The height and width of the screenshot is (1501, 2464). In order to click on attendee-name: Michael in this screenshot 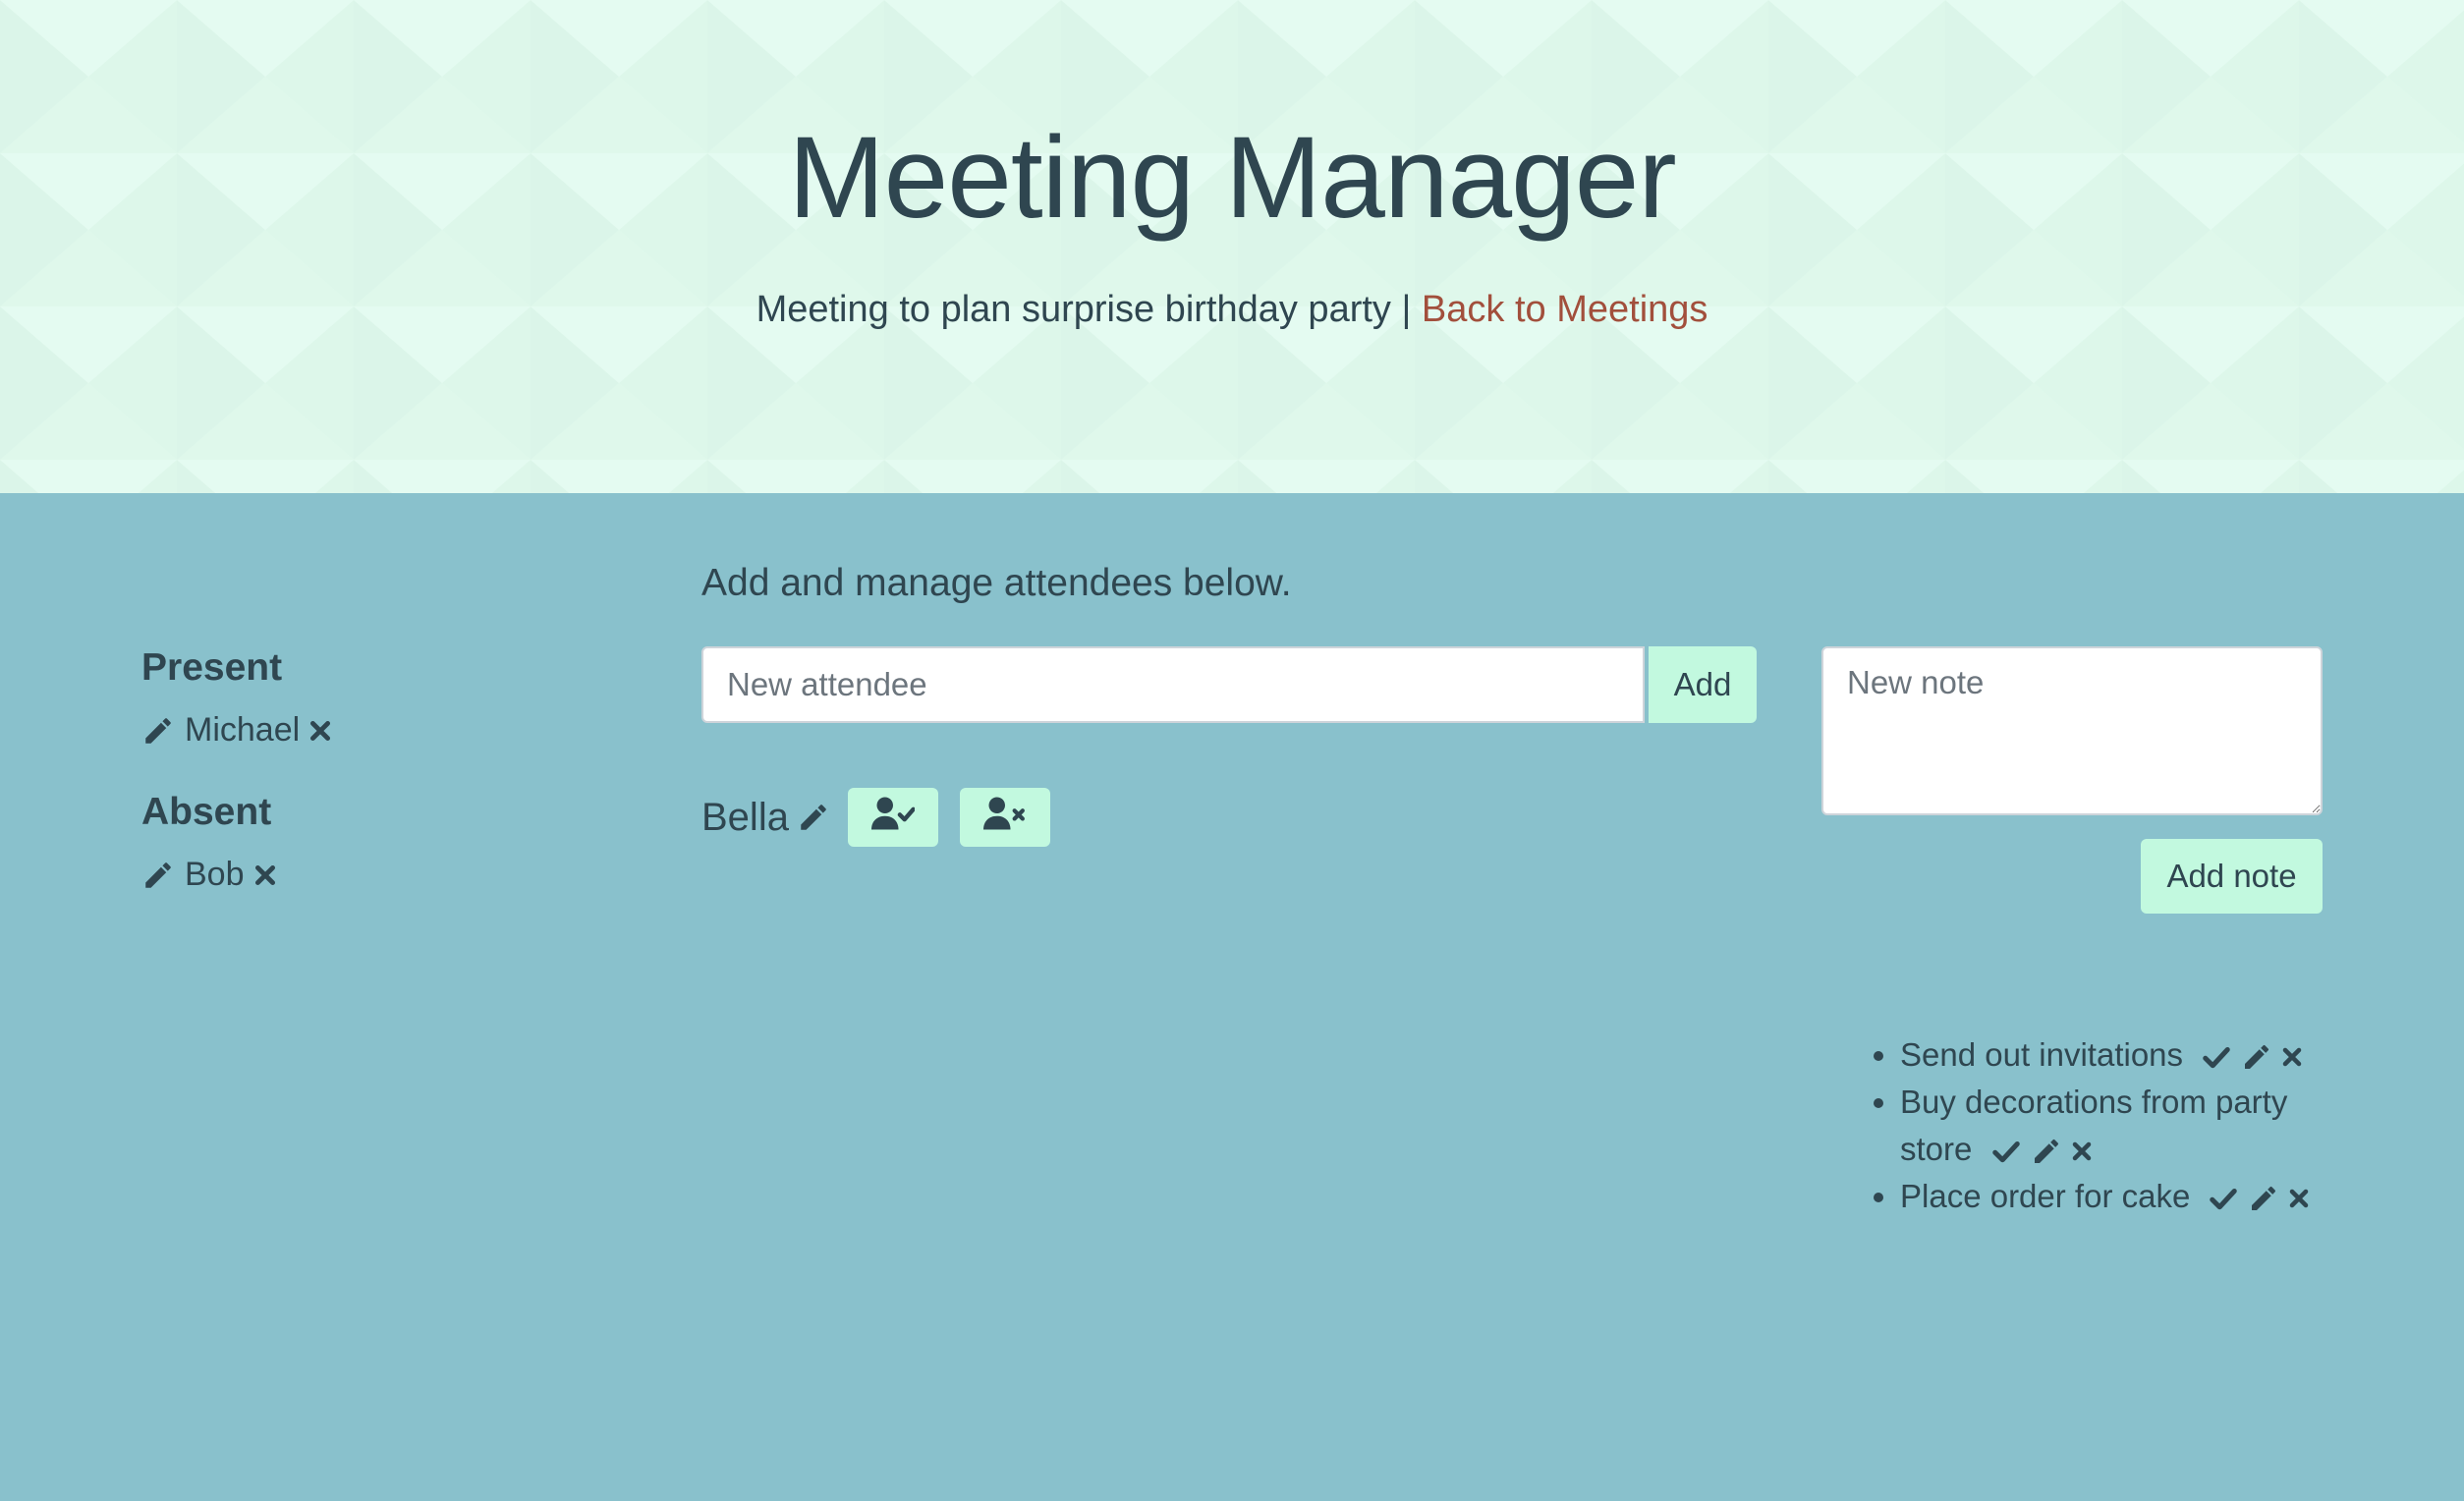, I will do `click(243, 730)`.